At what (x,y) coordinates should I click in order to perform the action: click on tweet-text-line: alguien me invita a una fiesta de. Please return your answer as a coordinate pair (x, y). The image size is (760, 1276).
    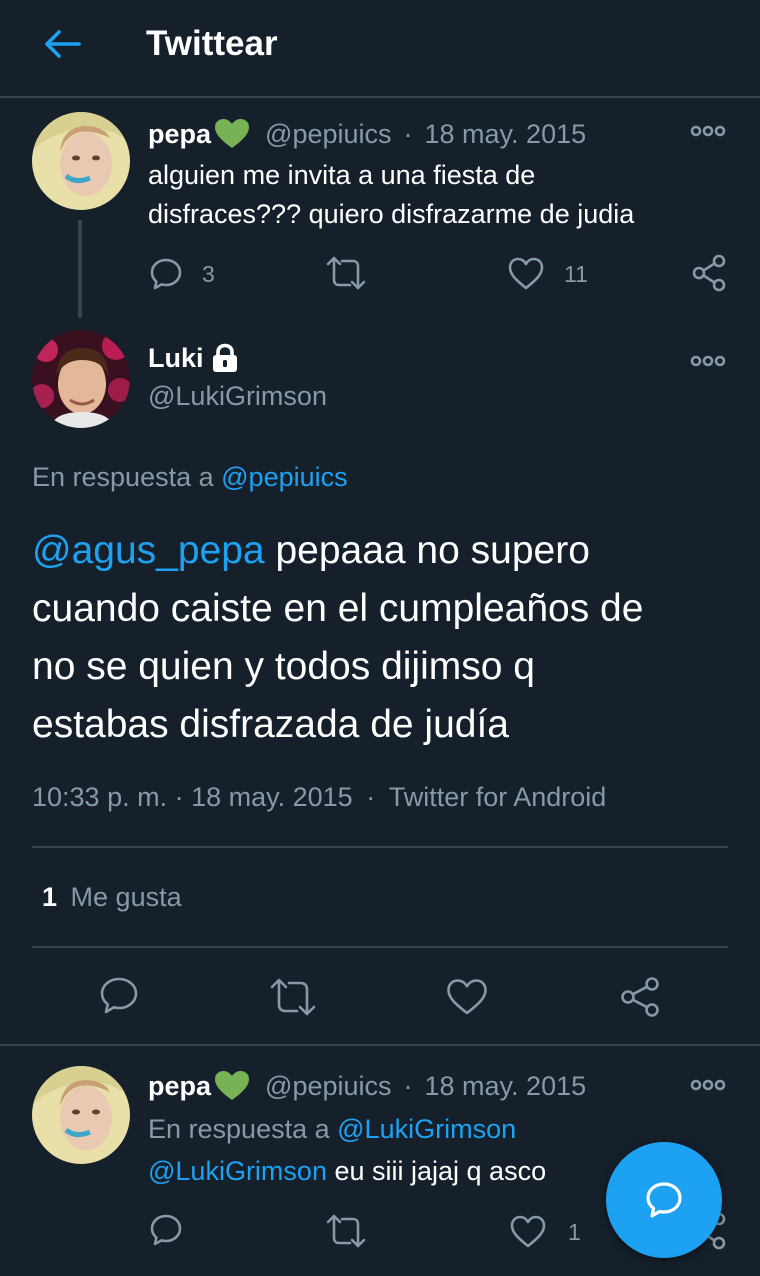
    Looking at the image, I should click on (342, 175).